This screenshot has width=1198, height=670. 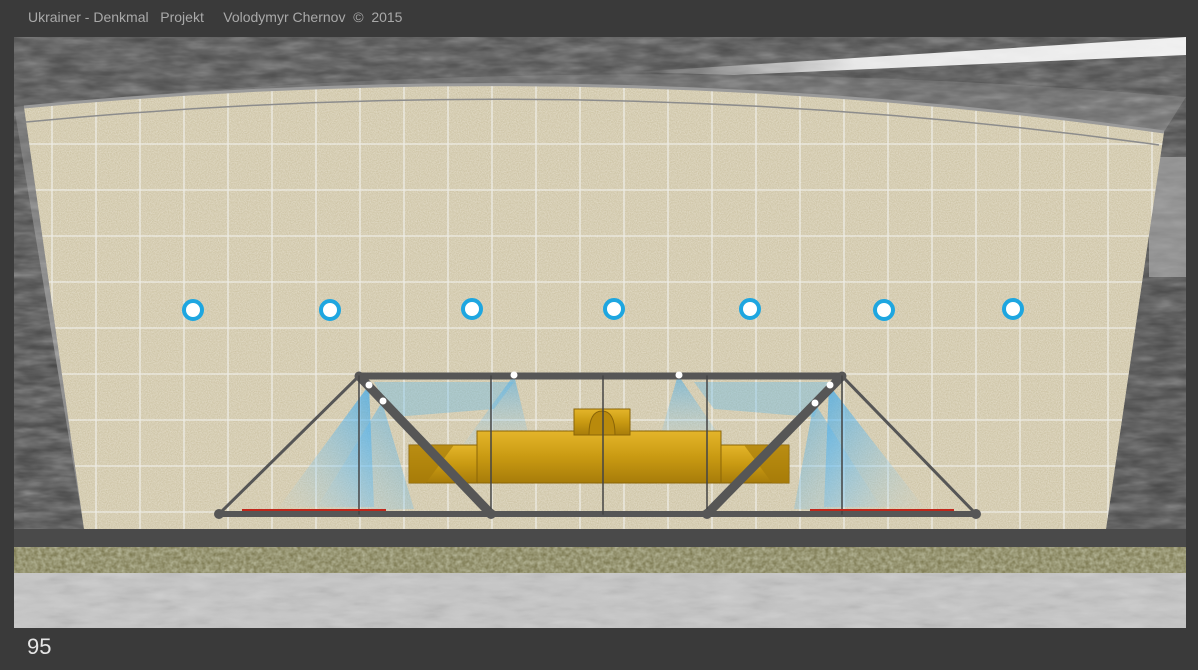 I want to click on page-number: 95, so click(x=39, y=646).